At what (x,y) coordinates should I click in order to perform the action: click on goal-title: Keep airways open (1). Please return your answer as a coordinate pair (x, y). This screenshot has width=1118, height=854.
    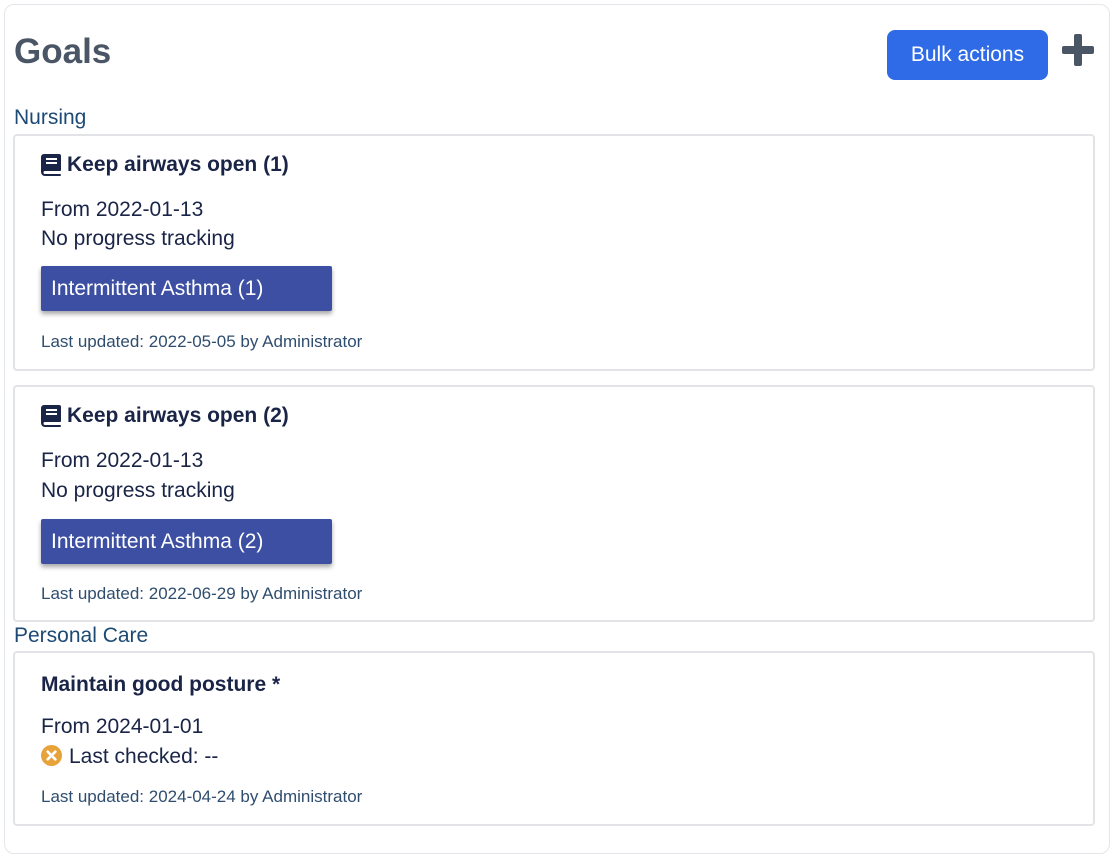
    Looking at the image, I should click on (165, 165).